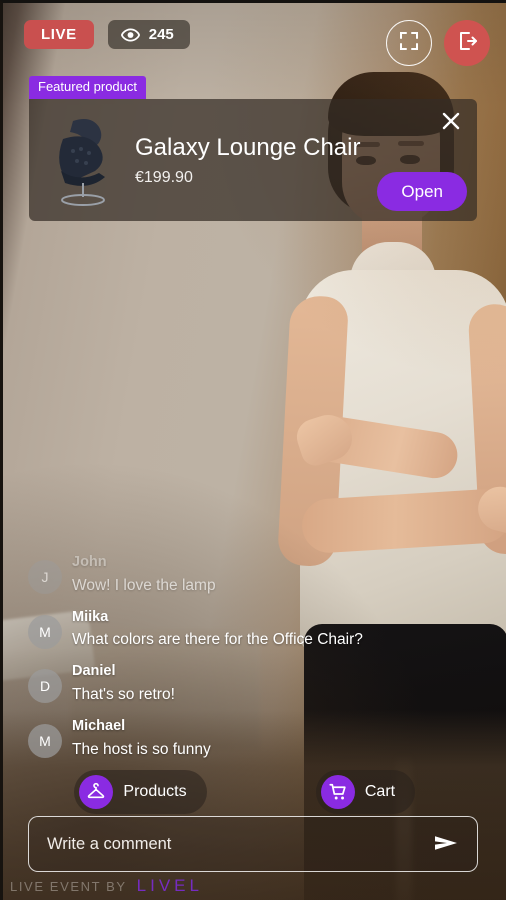 This screenshot has width=506, height=900. Describe the element at coordinates (438, 43) in the screenshot. I see `stream-controls-group` at that location.